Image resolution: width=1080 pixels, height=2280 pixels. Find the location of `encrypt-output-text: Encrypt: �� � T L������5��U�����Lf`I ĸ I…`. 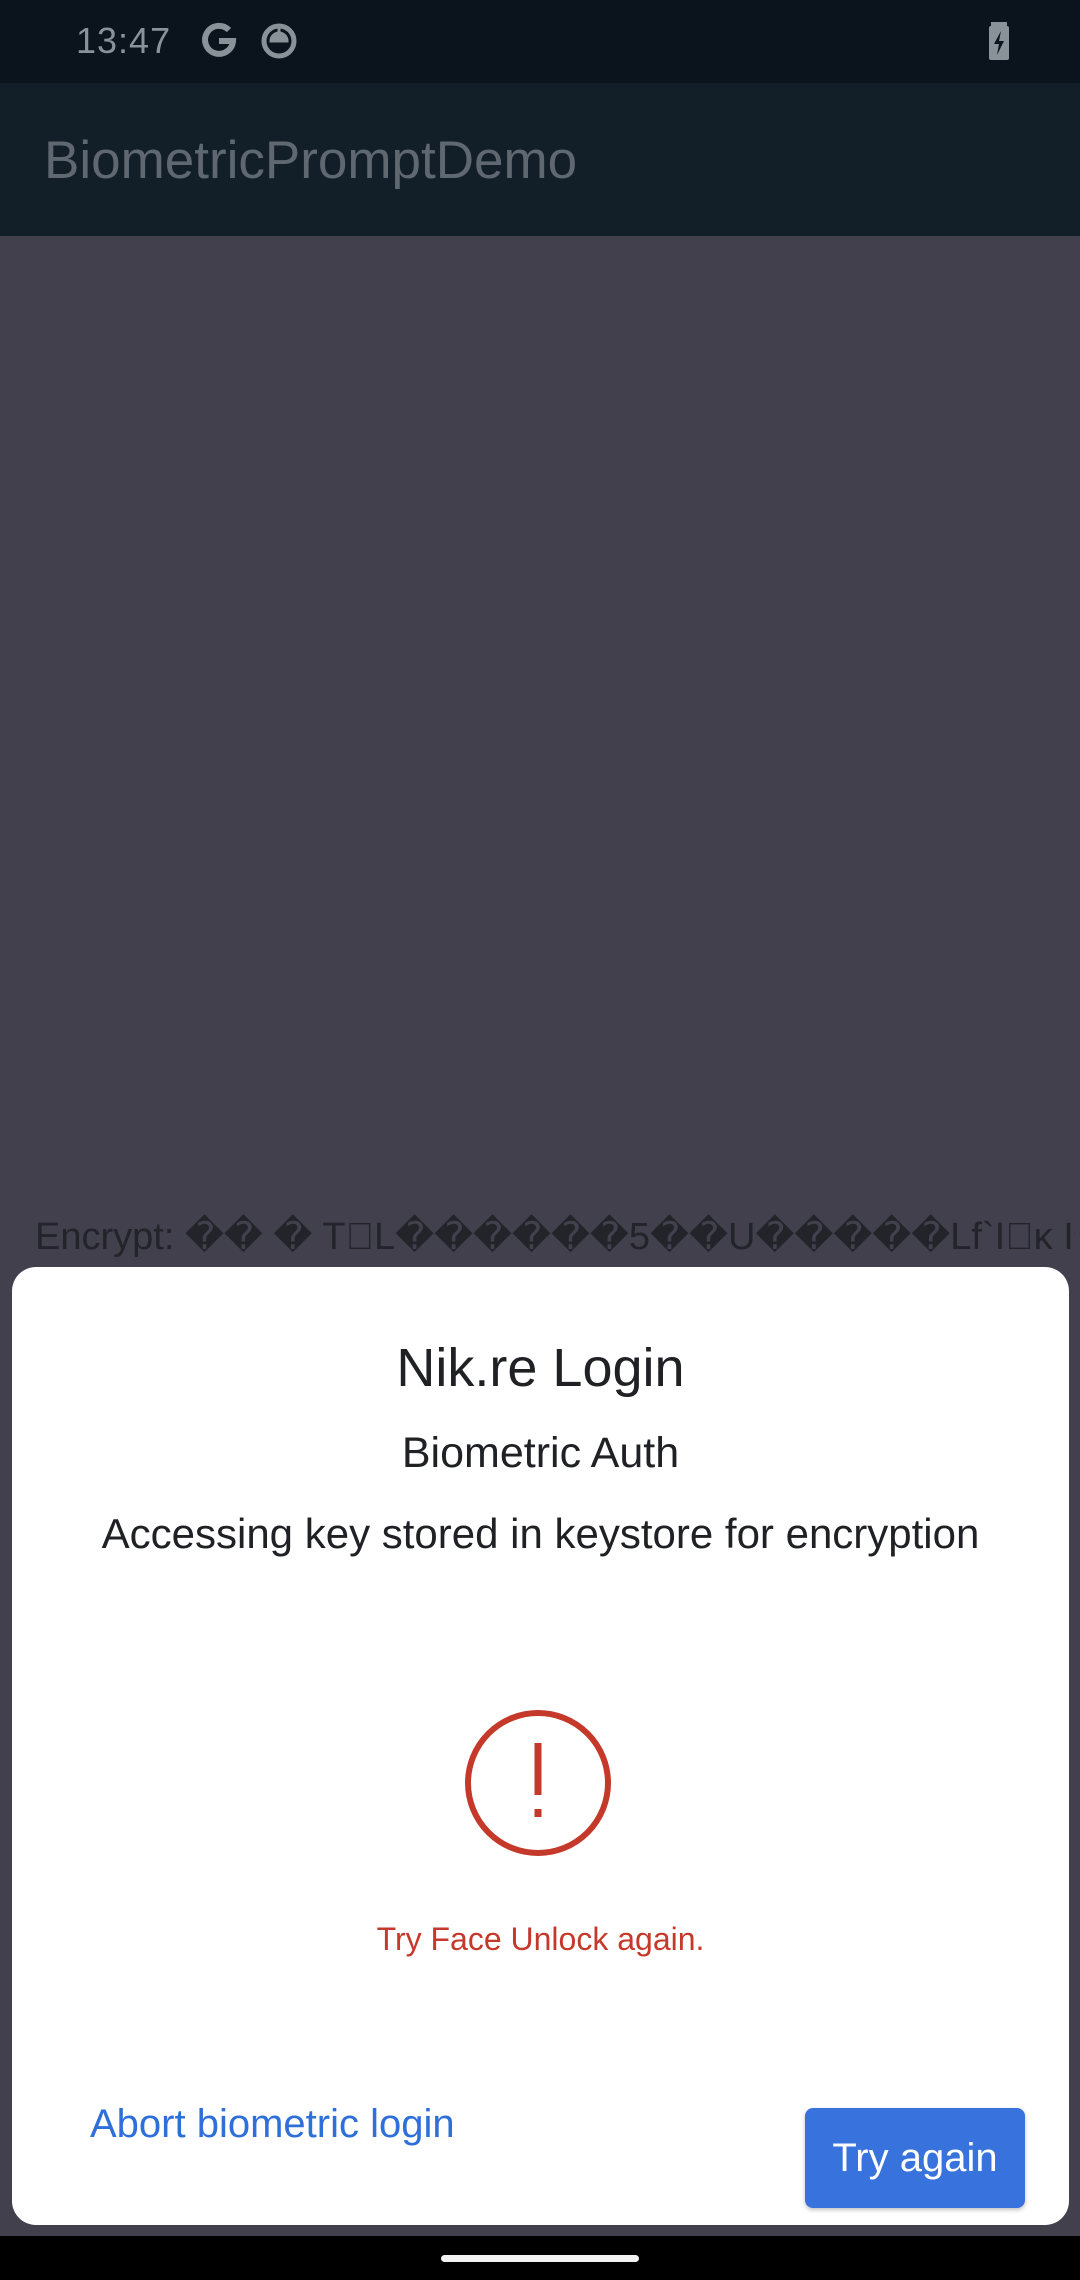

encrypt-output-text: Encrypt: �� � T L������5��U�����Lf`I ĸ I… is located at coordinates (555, 1237).